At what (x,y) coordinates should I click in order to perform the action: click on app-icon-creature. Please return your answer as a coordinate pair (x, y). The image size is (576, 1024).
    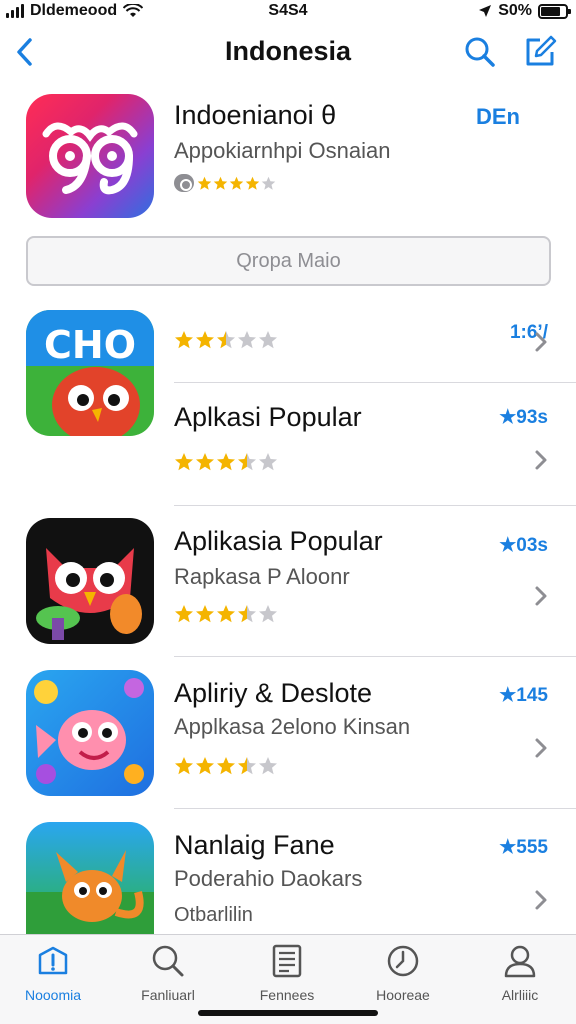
    Looking at the image, I should click on (90, 878).